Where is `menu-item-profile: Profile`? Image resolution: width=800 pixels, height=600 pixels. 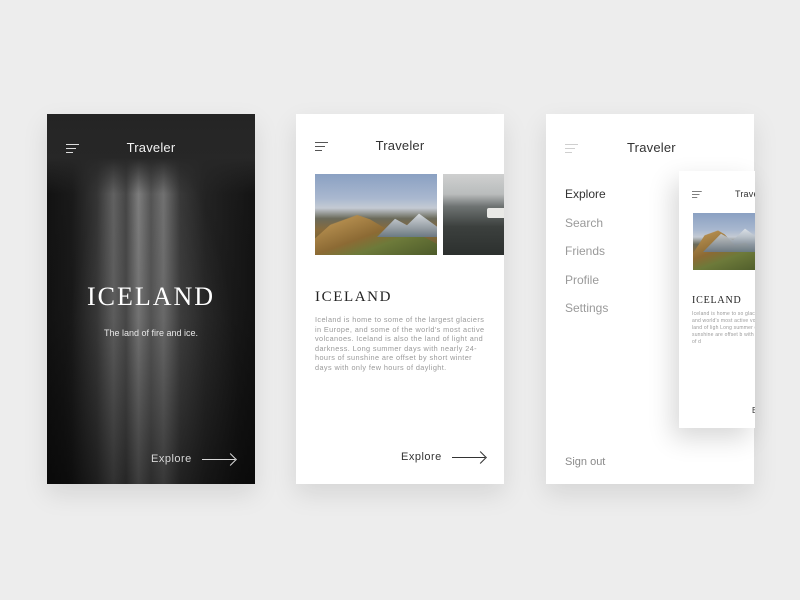 menu-item-profile: Profile is located at coordinates (586, 287).